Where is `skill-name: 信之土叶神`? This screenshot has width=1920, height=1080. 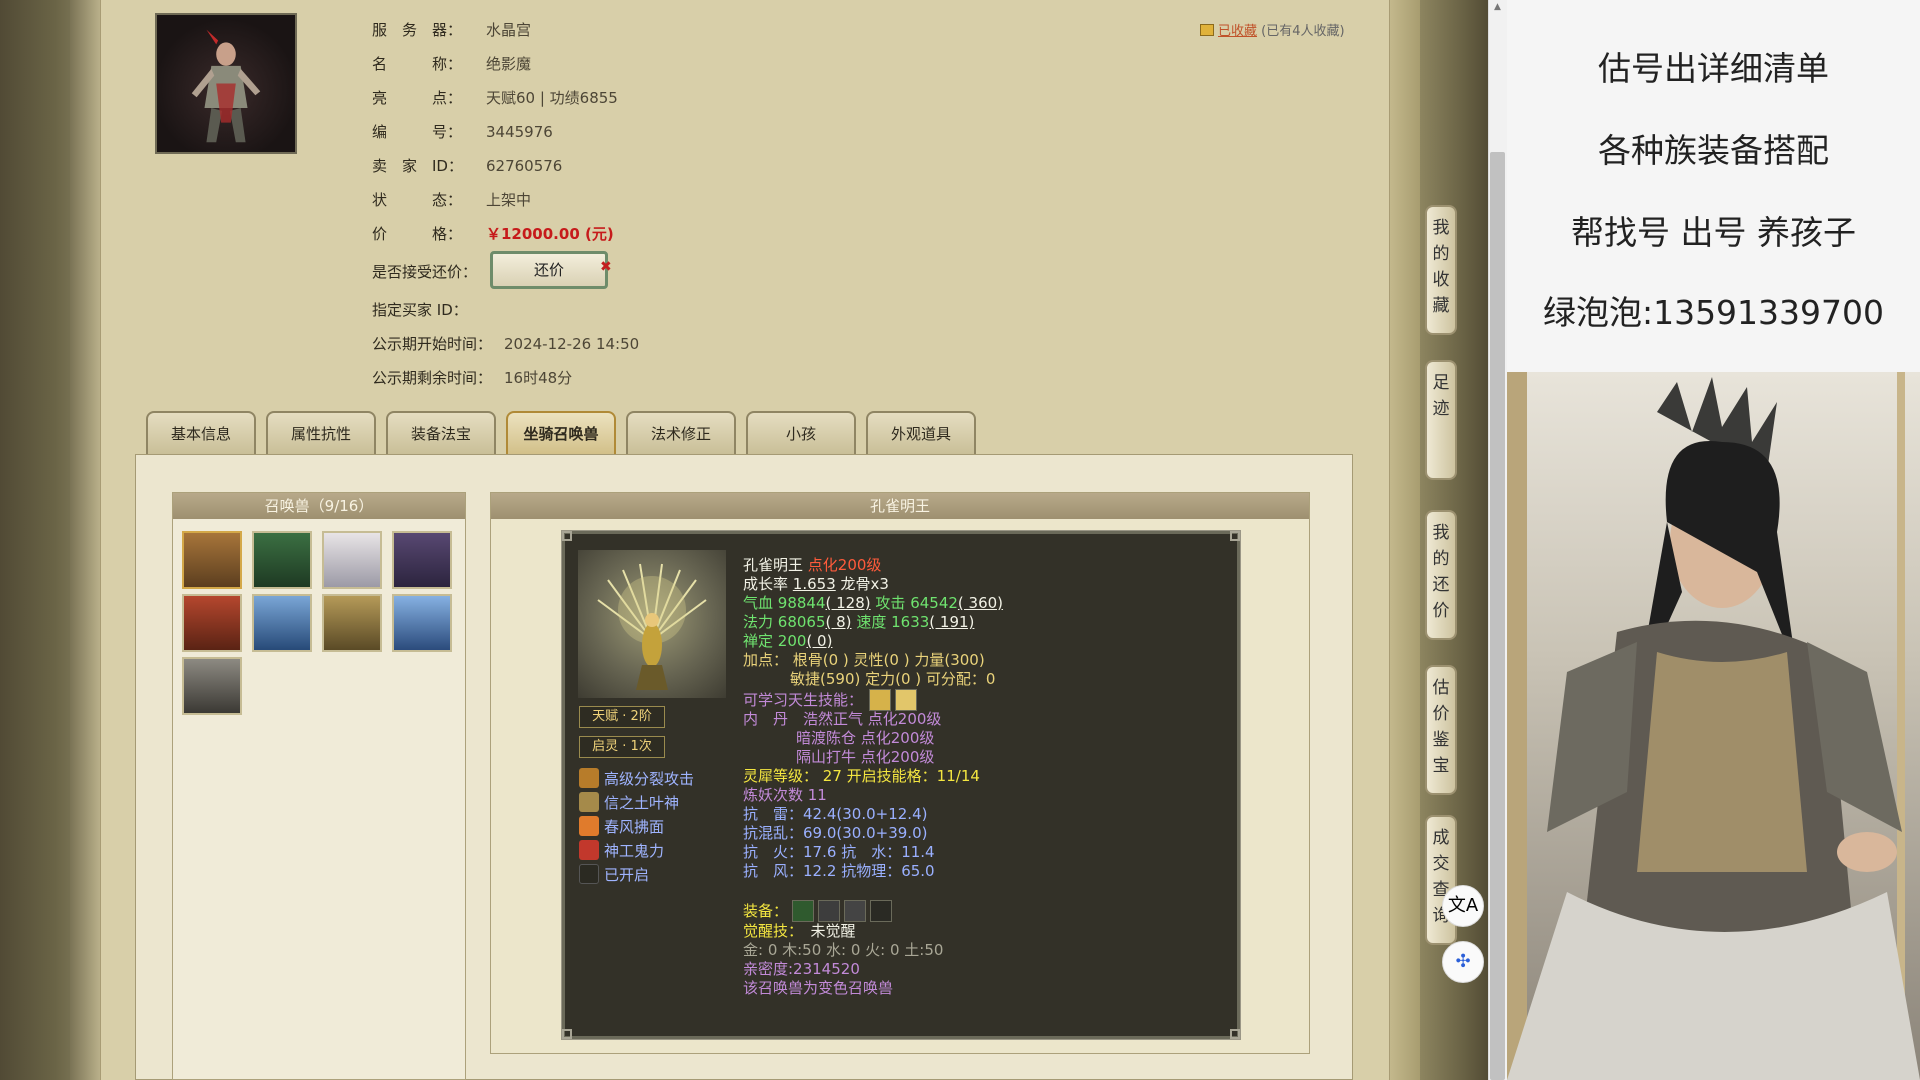
skill-name: 信之土叶神 is located at coordinates (642, 803).